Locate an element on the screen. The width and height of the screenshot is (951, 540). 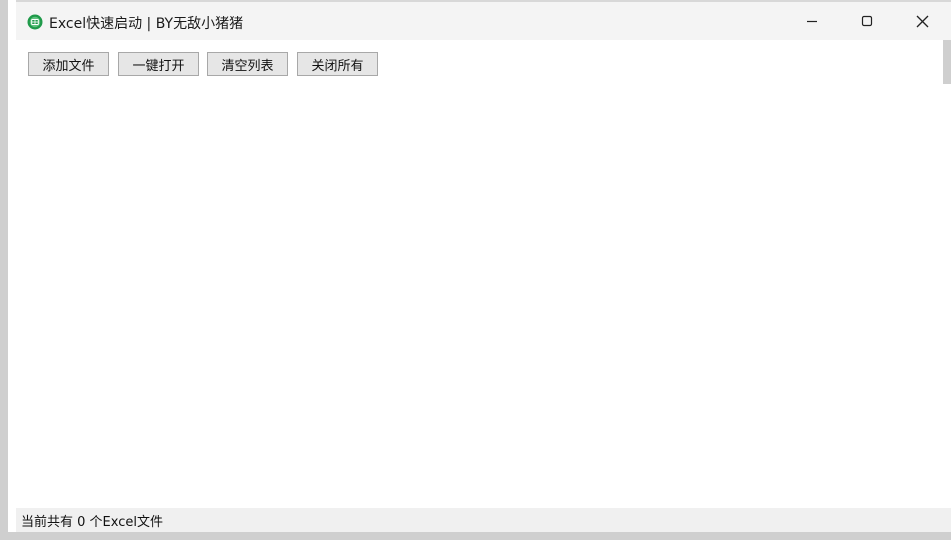
maximize-icon is located at coordinates (867, 21).